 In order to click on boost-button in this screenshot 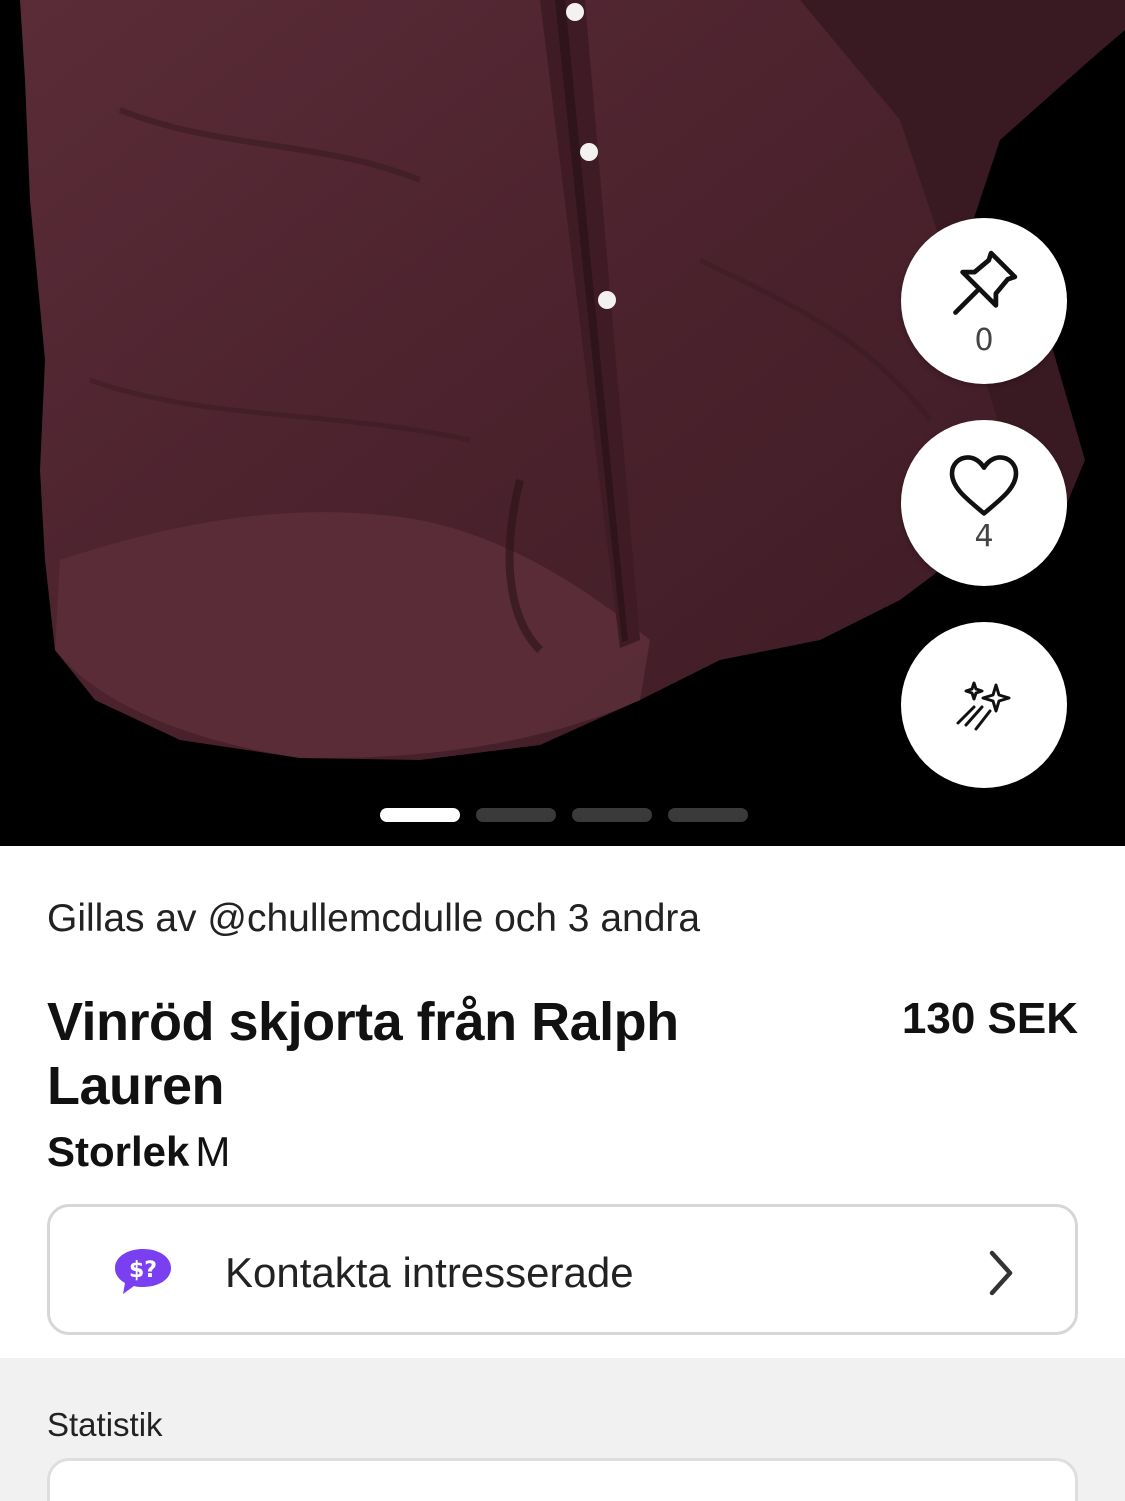, I will do `click(984, 705)`.